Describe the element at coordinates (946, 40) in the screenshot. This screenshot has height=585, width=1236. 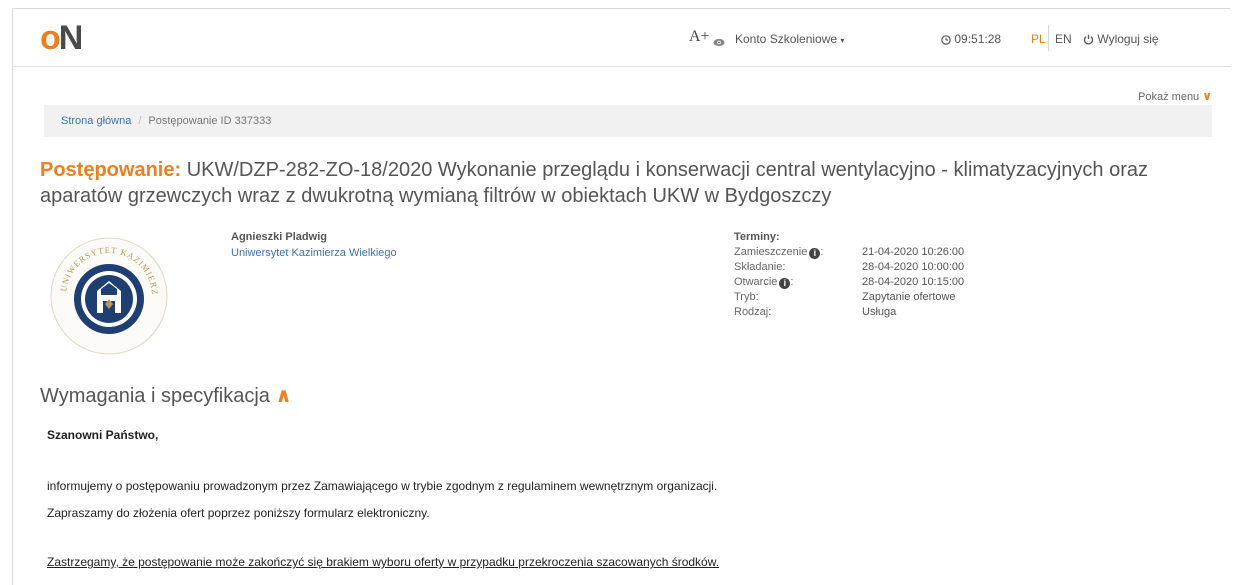
I see `clock-icon` at that location.